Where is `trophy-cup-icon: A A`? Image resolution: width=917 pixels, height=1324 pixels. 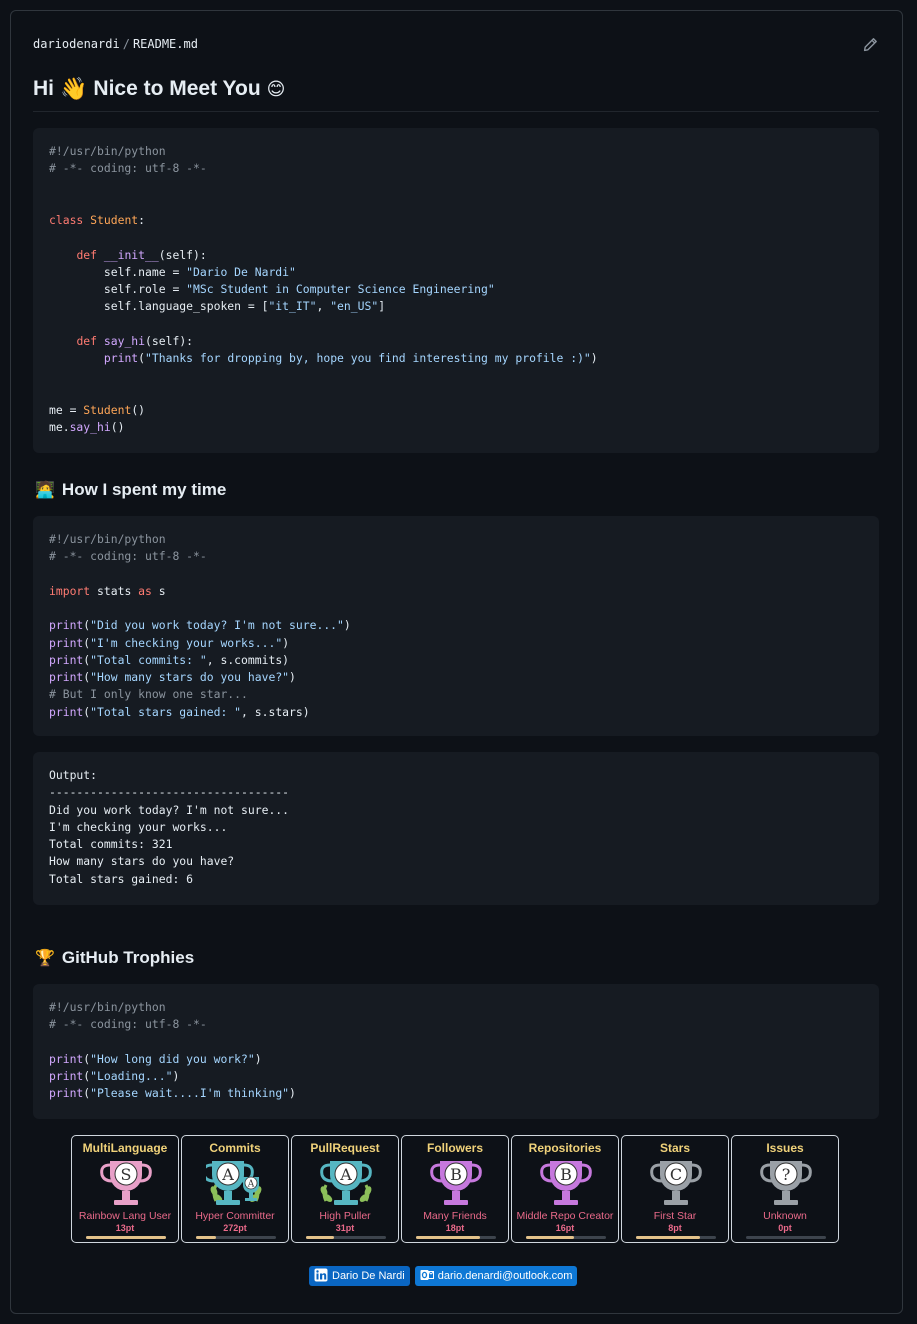
trophy-cup-icon: A A is located at coordinates (234, 1183).